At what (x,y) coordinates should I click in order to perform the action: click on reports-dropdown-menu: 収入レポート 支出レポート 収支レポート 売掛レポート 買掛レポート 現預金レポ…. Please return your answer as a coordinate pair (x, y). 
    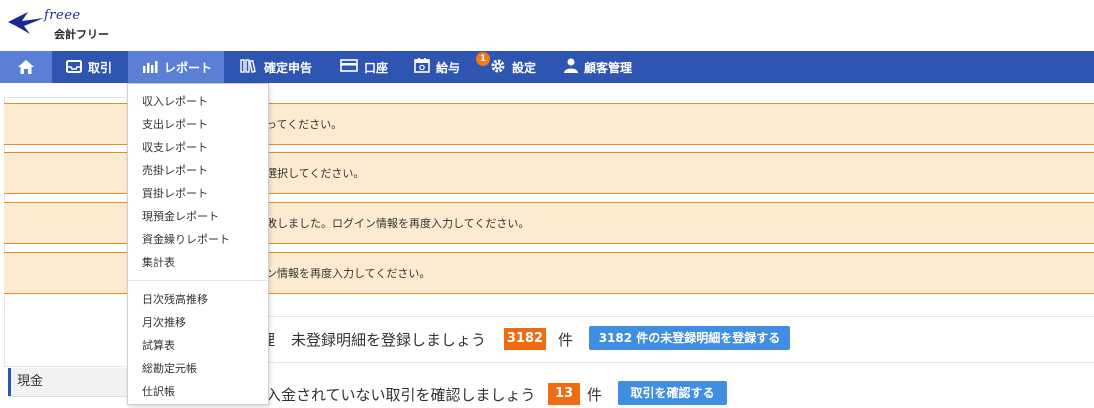
    Looking at the image, I should click on (198, 244).